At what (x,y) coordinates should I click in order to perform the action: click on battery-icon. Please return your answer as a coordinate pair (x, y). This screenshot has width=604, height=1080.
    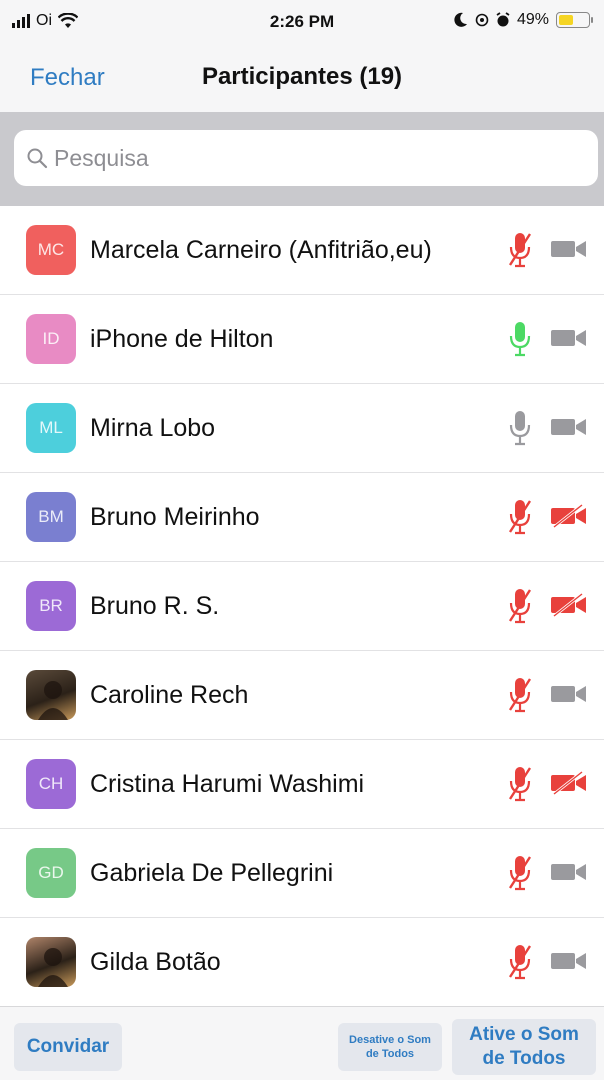
    Looking at the image, I should click on (574, 20).